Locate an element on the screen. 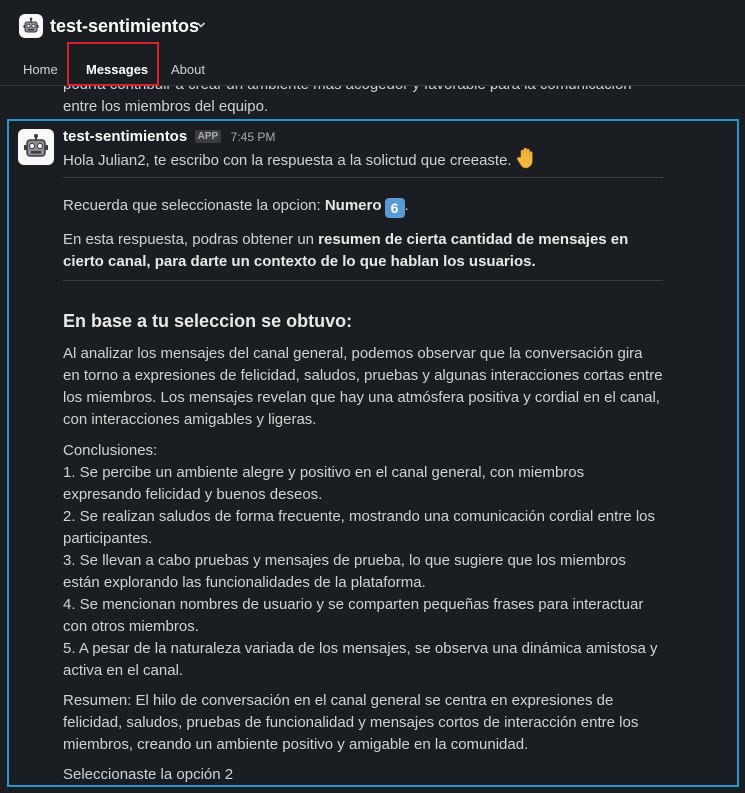 This screenshot has height=793, width=745. message-timestamp: 7:45 PM is located at coordinates (253, 137).